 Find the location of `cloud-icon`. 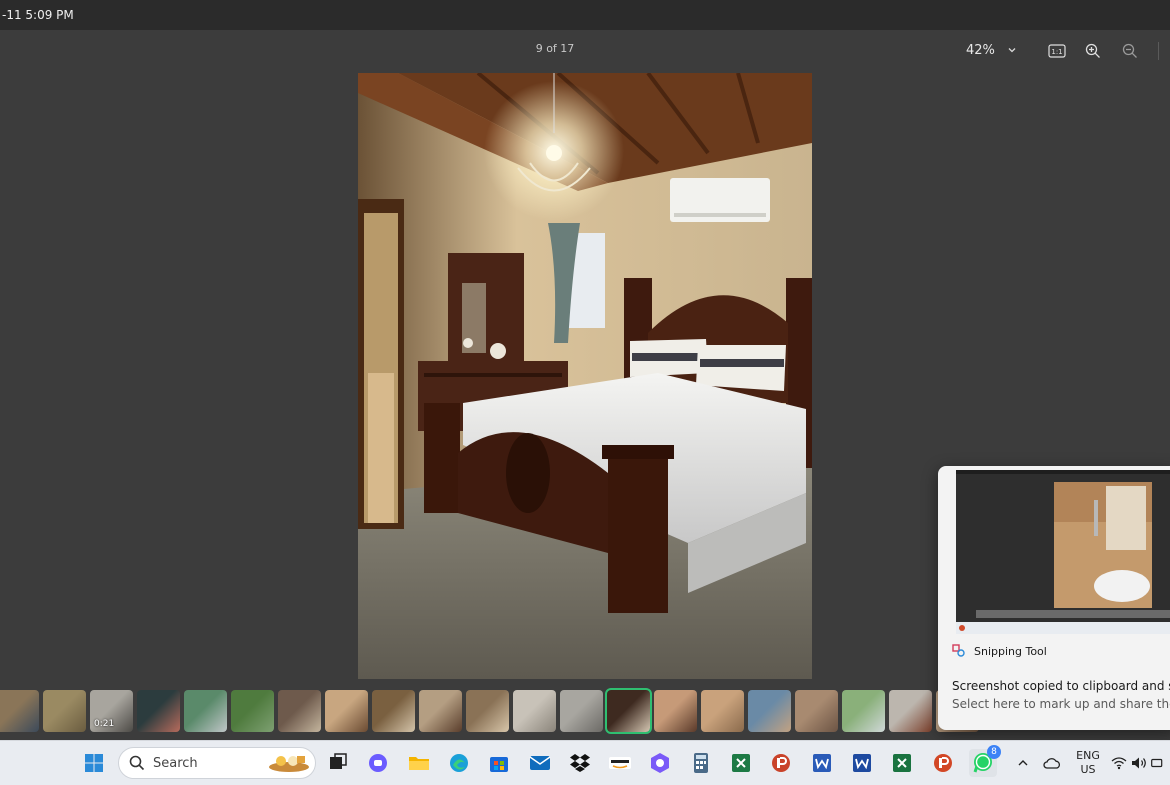

cloud-icon is located at coordinates (1051, 763).